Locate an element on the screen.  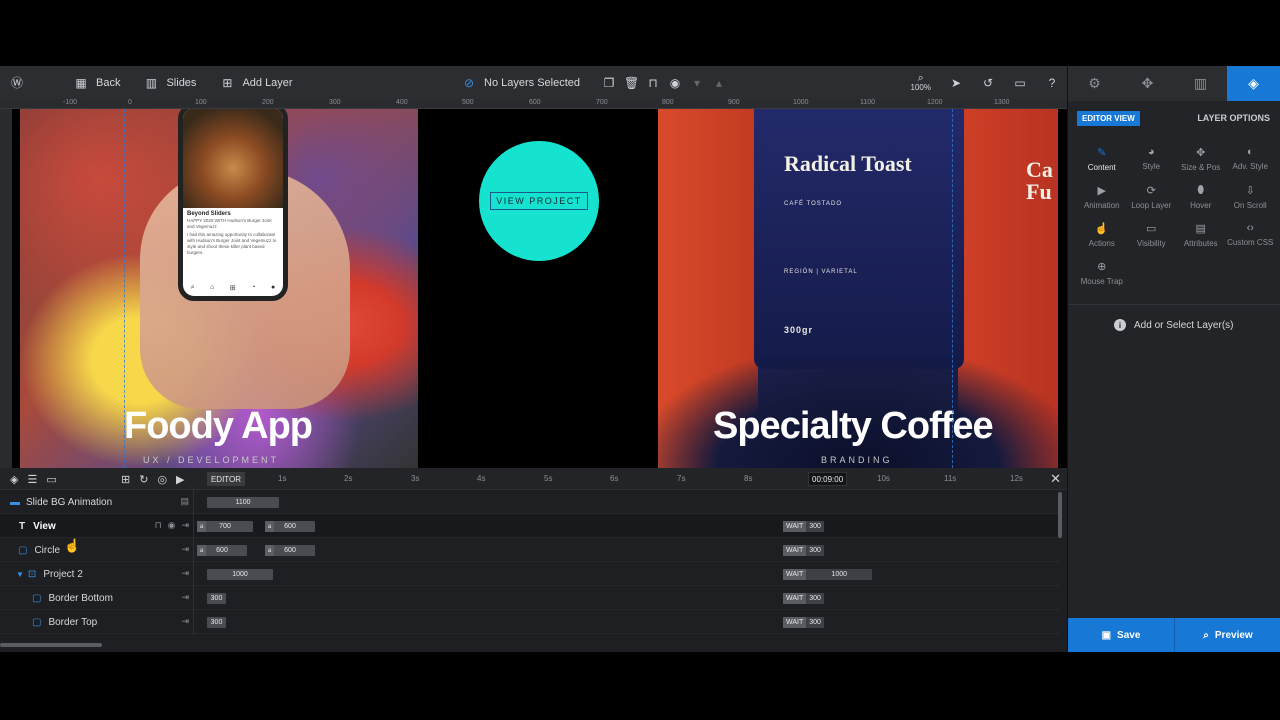
option-animation: ▶ Animation is located at coordinates (1102, 197).